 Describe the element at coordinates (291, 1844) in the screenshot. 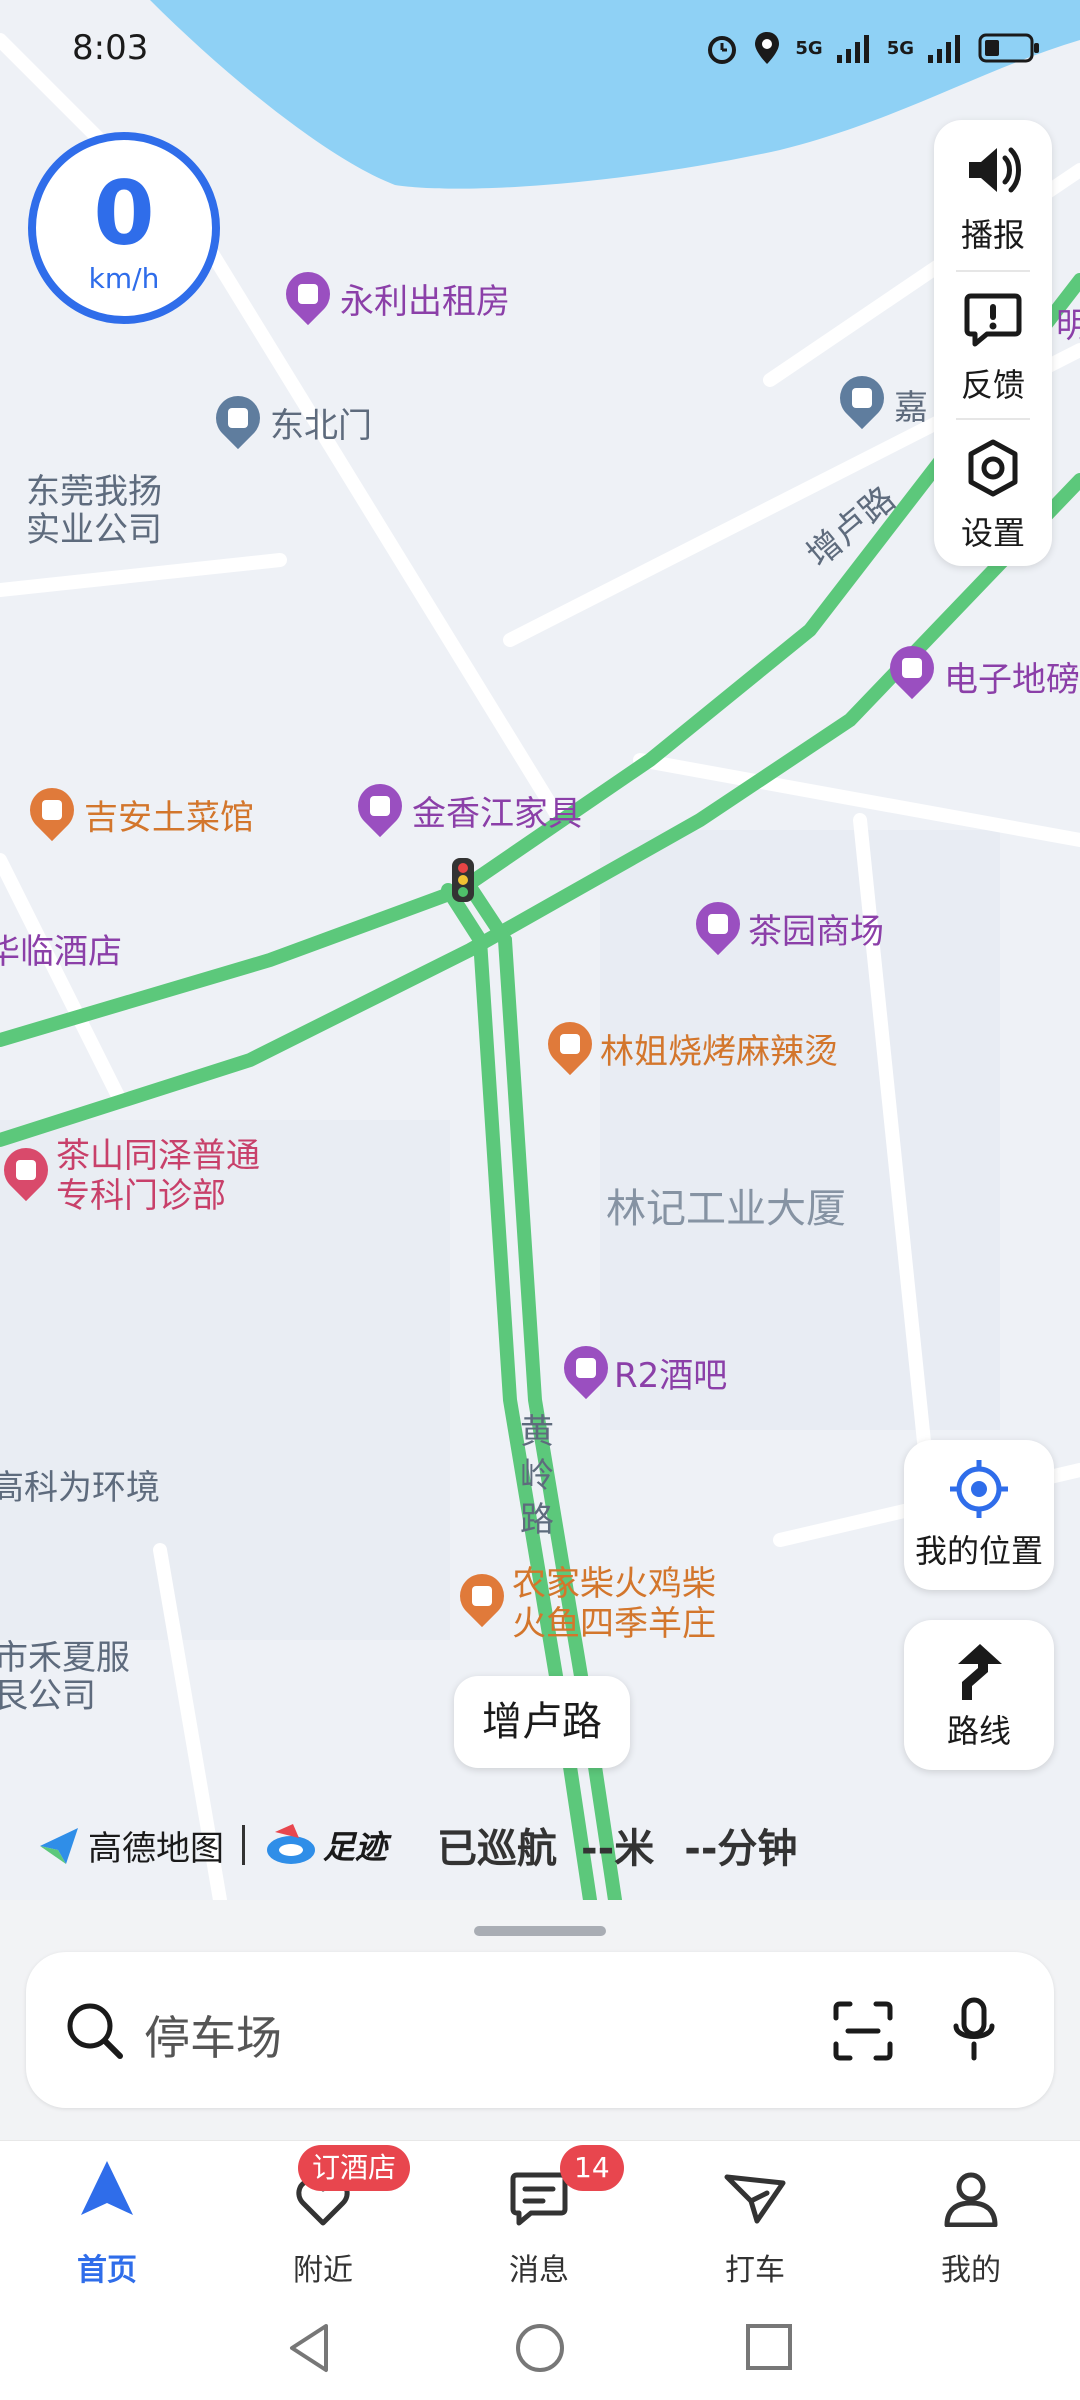

I see `footprint-logo-icon` at that location.